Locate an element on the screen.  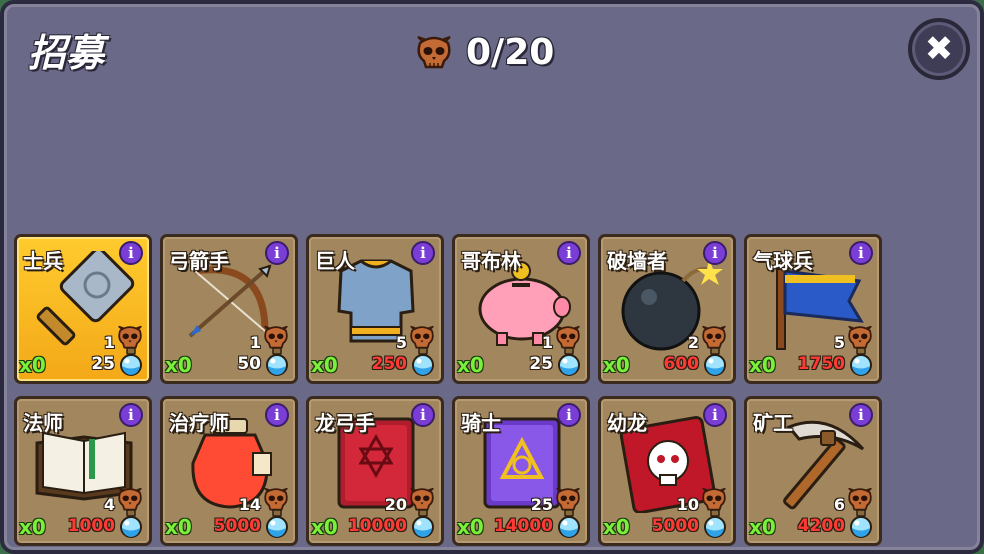
unit-name: 矿工 is located at coordinates (773, 423).